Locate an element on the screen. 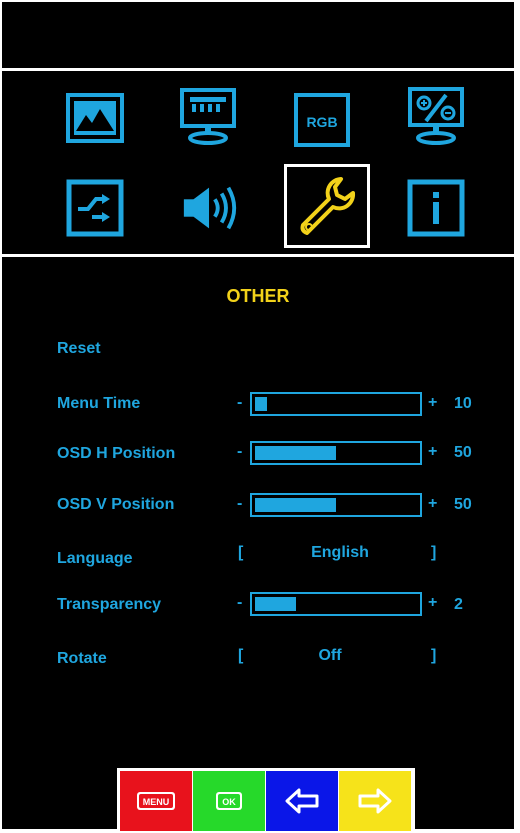  menu-title: OTHER is located at coordinates (258, 296).